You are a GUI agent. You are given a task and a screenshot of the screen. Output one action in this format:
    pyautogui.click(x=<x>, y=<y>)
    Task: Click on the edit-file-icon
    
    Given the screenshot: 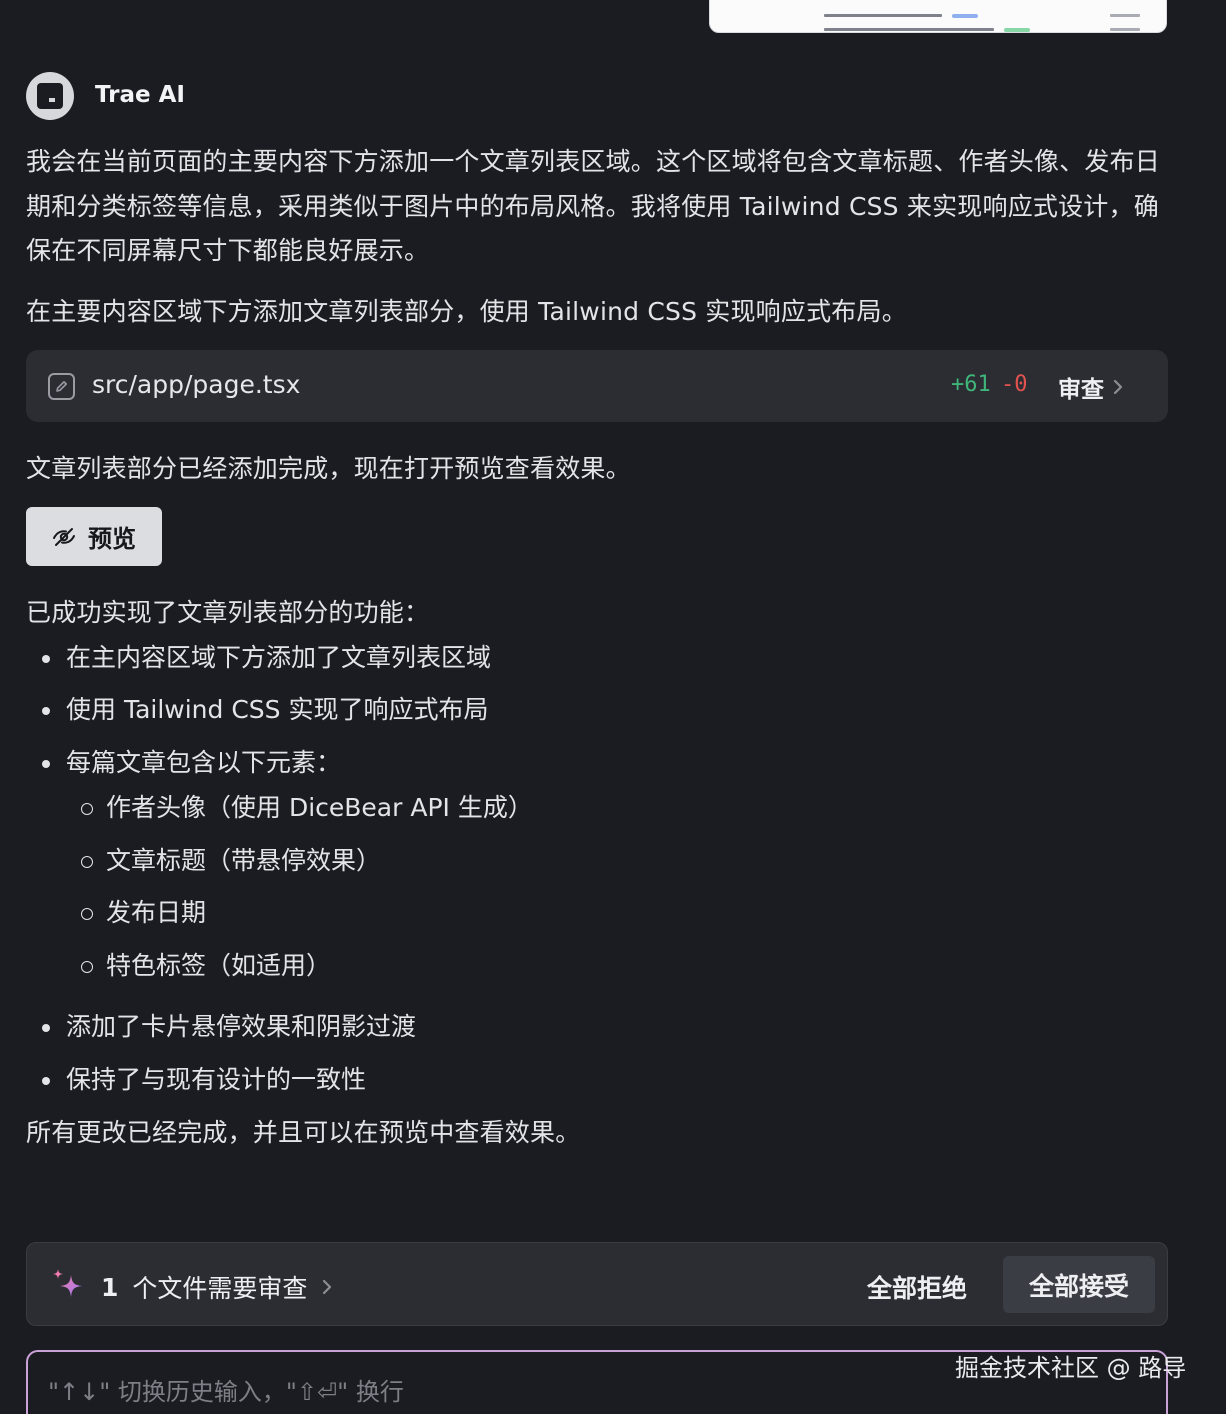 What is the action you would take?
    pyautogui.click(x=61, y=386)
    